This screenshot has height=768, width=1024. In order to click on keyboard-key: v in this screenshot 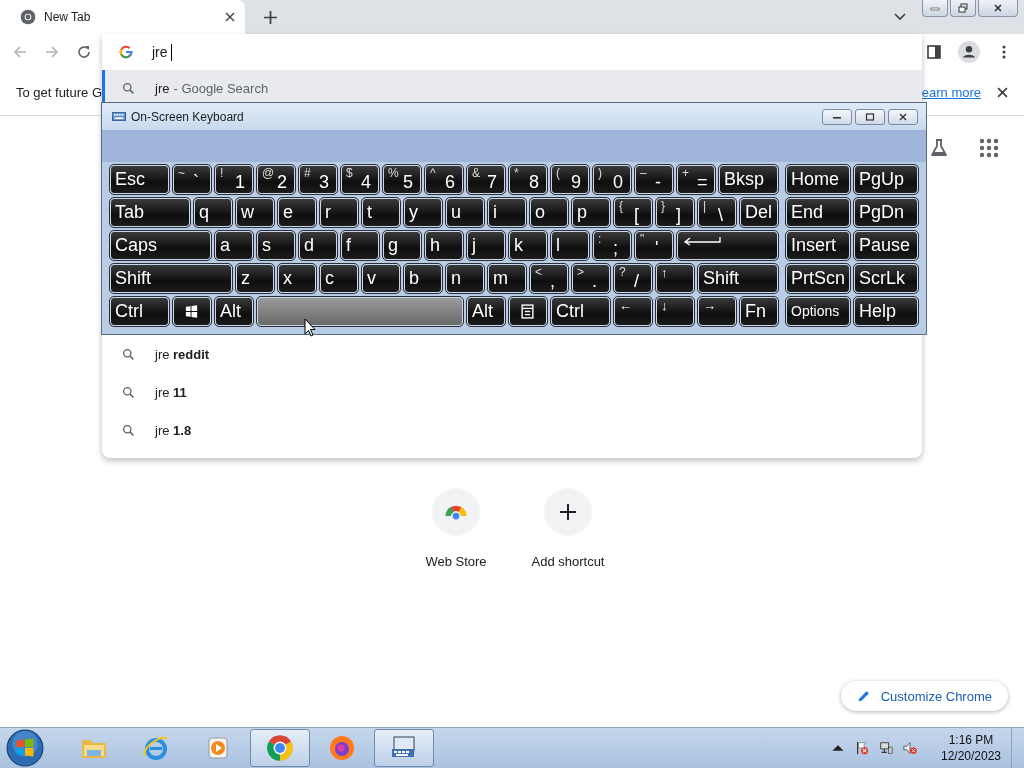, I will do `click(381, 278)`.